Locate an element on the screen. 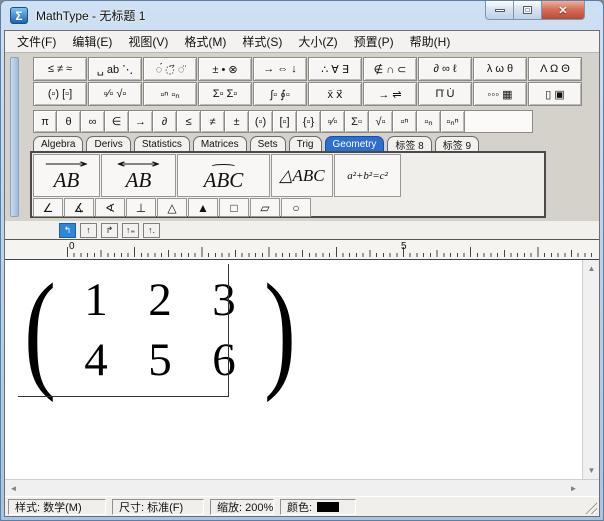  tab-geometry: Geometry is located at coordinates (354, 144).